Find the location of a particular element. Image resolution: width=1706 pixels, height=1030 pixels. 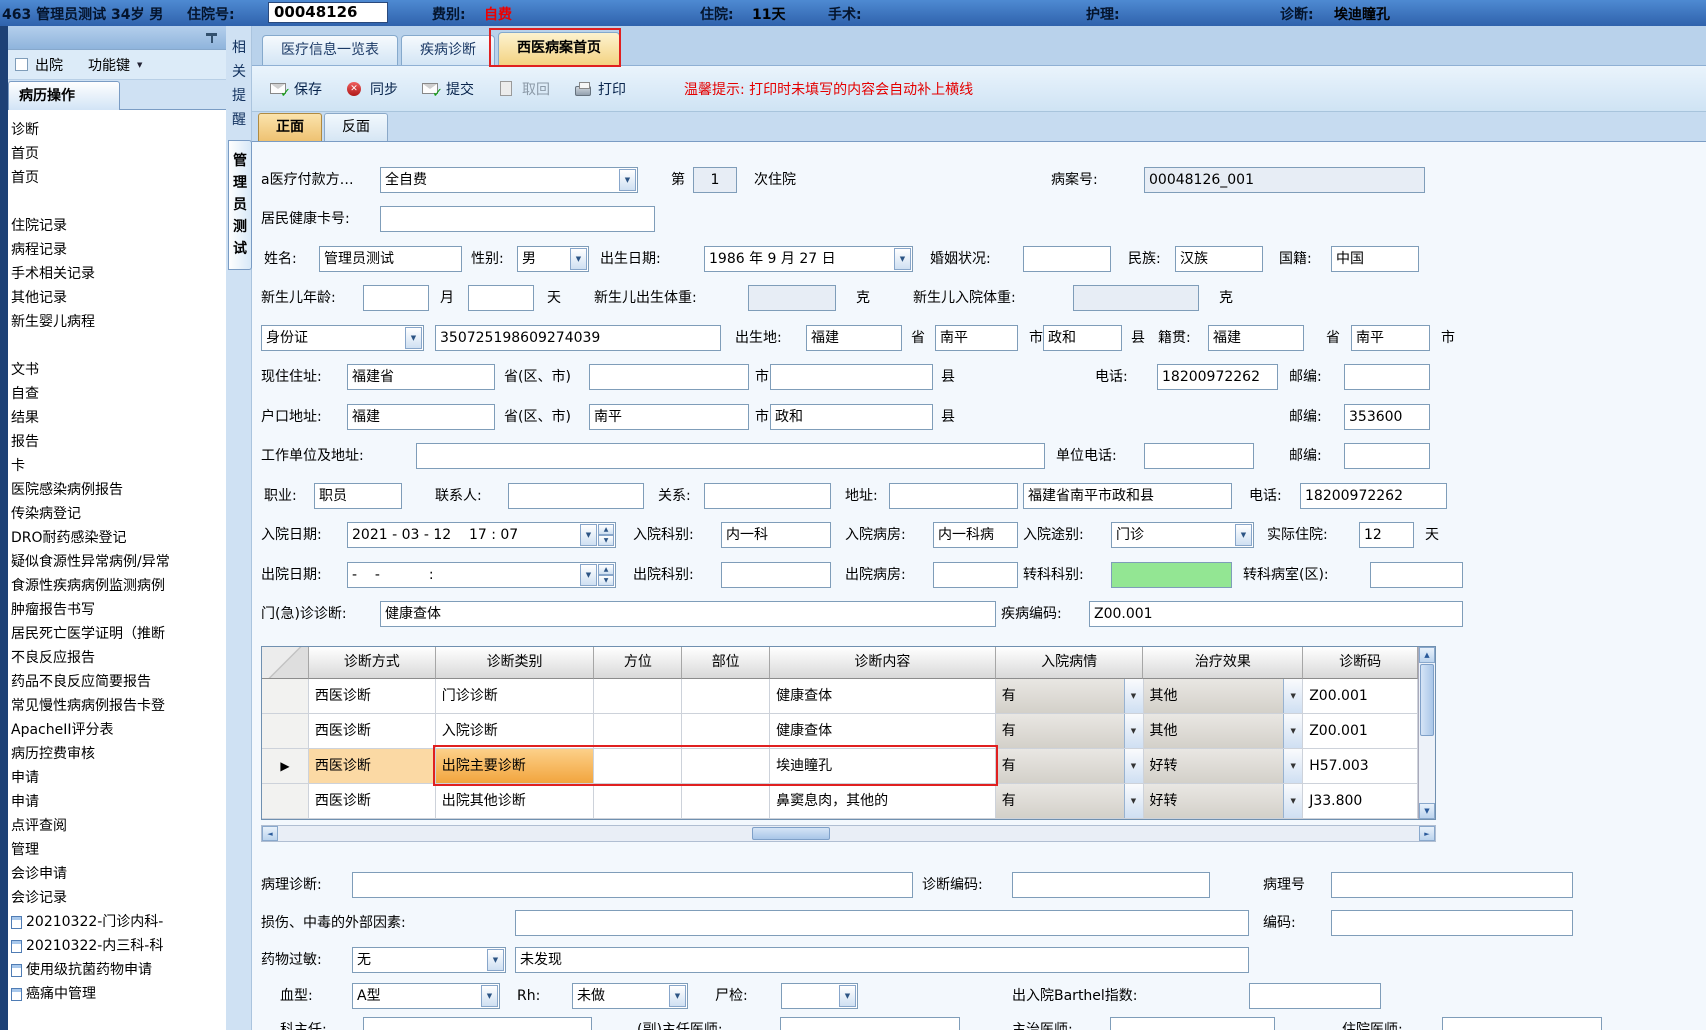

diagnosis-row: 西医诊断 门诊诊断 健康查体 有 ▼ 其他 ▼ Z00.001 is located at coordinates (840, 696).